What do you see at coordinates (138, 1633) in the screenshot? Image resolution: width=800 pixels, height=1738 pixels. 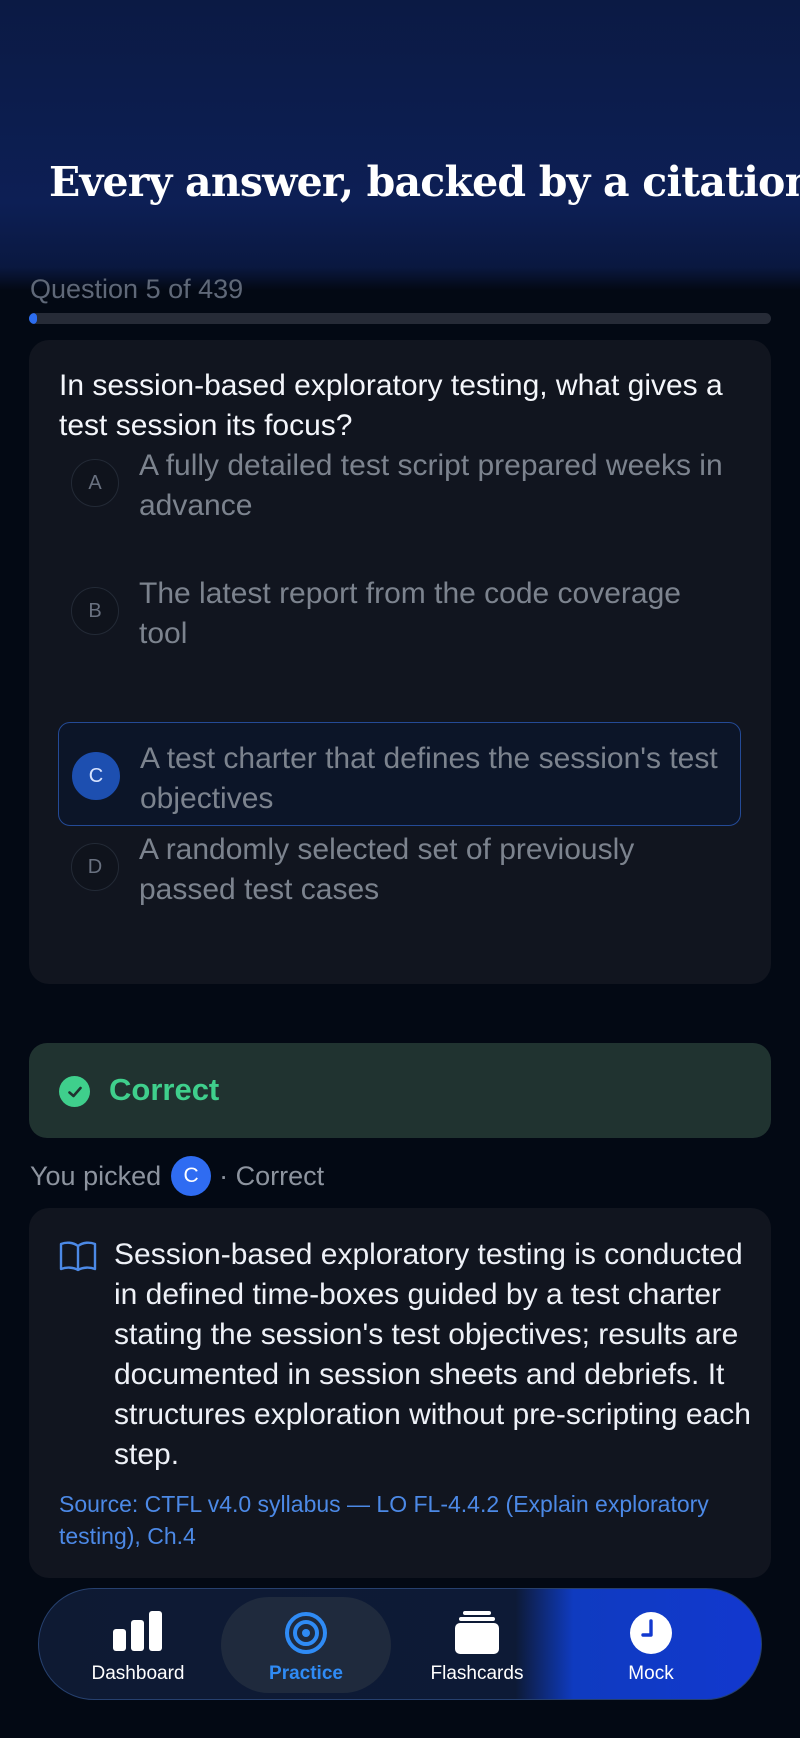 I see `bar-chart-icon` at bounding box center [138, 1633].